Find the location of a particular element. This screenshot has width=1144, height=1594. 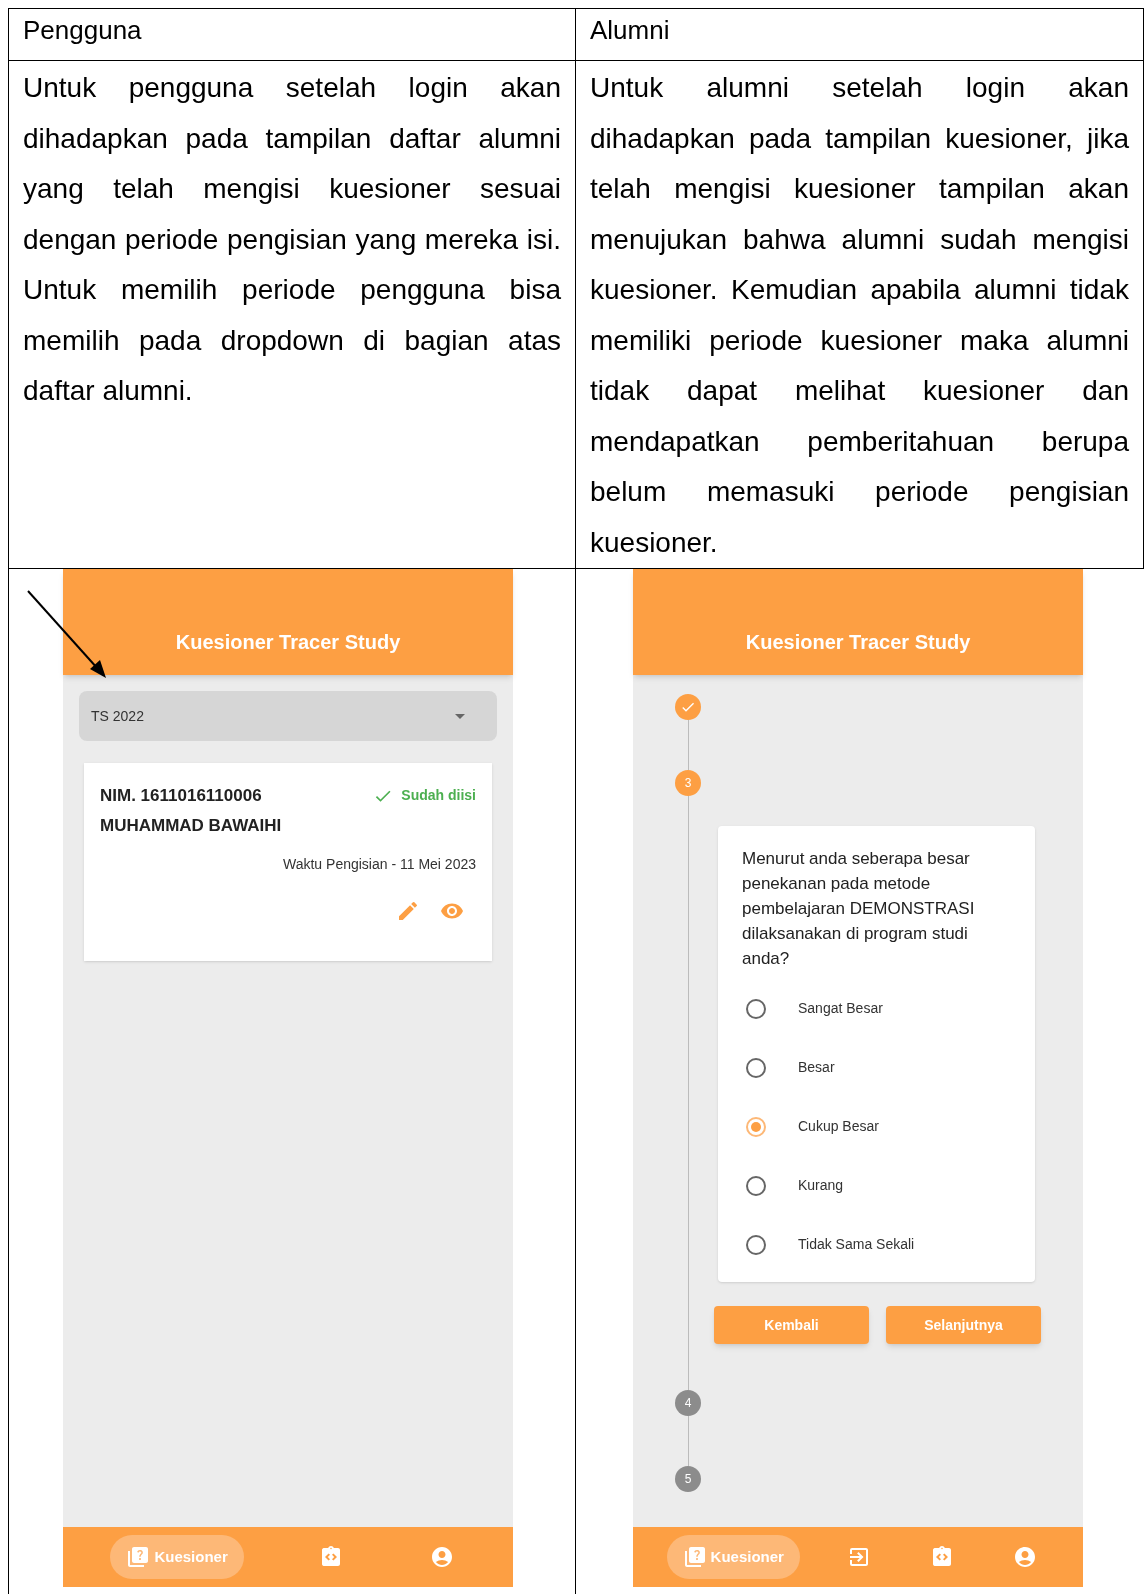

student-id: NIM. 1611016110006 is located at coordinates (181, 796).